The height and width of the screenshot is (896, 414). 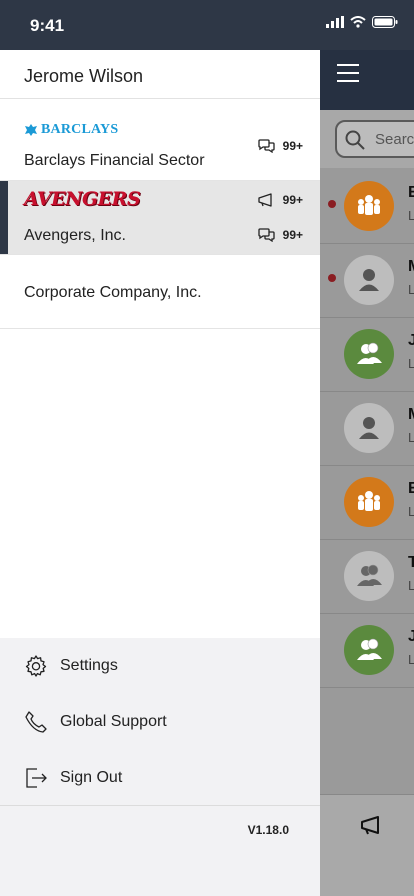 I want to click on app-version: V1.18.0, so click(x=268, y=830).